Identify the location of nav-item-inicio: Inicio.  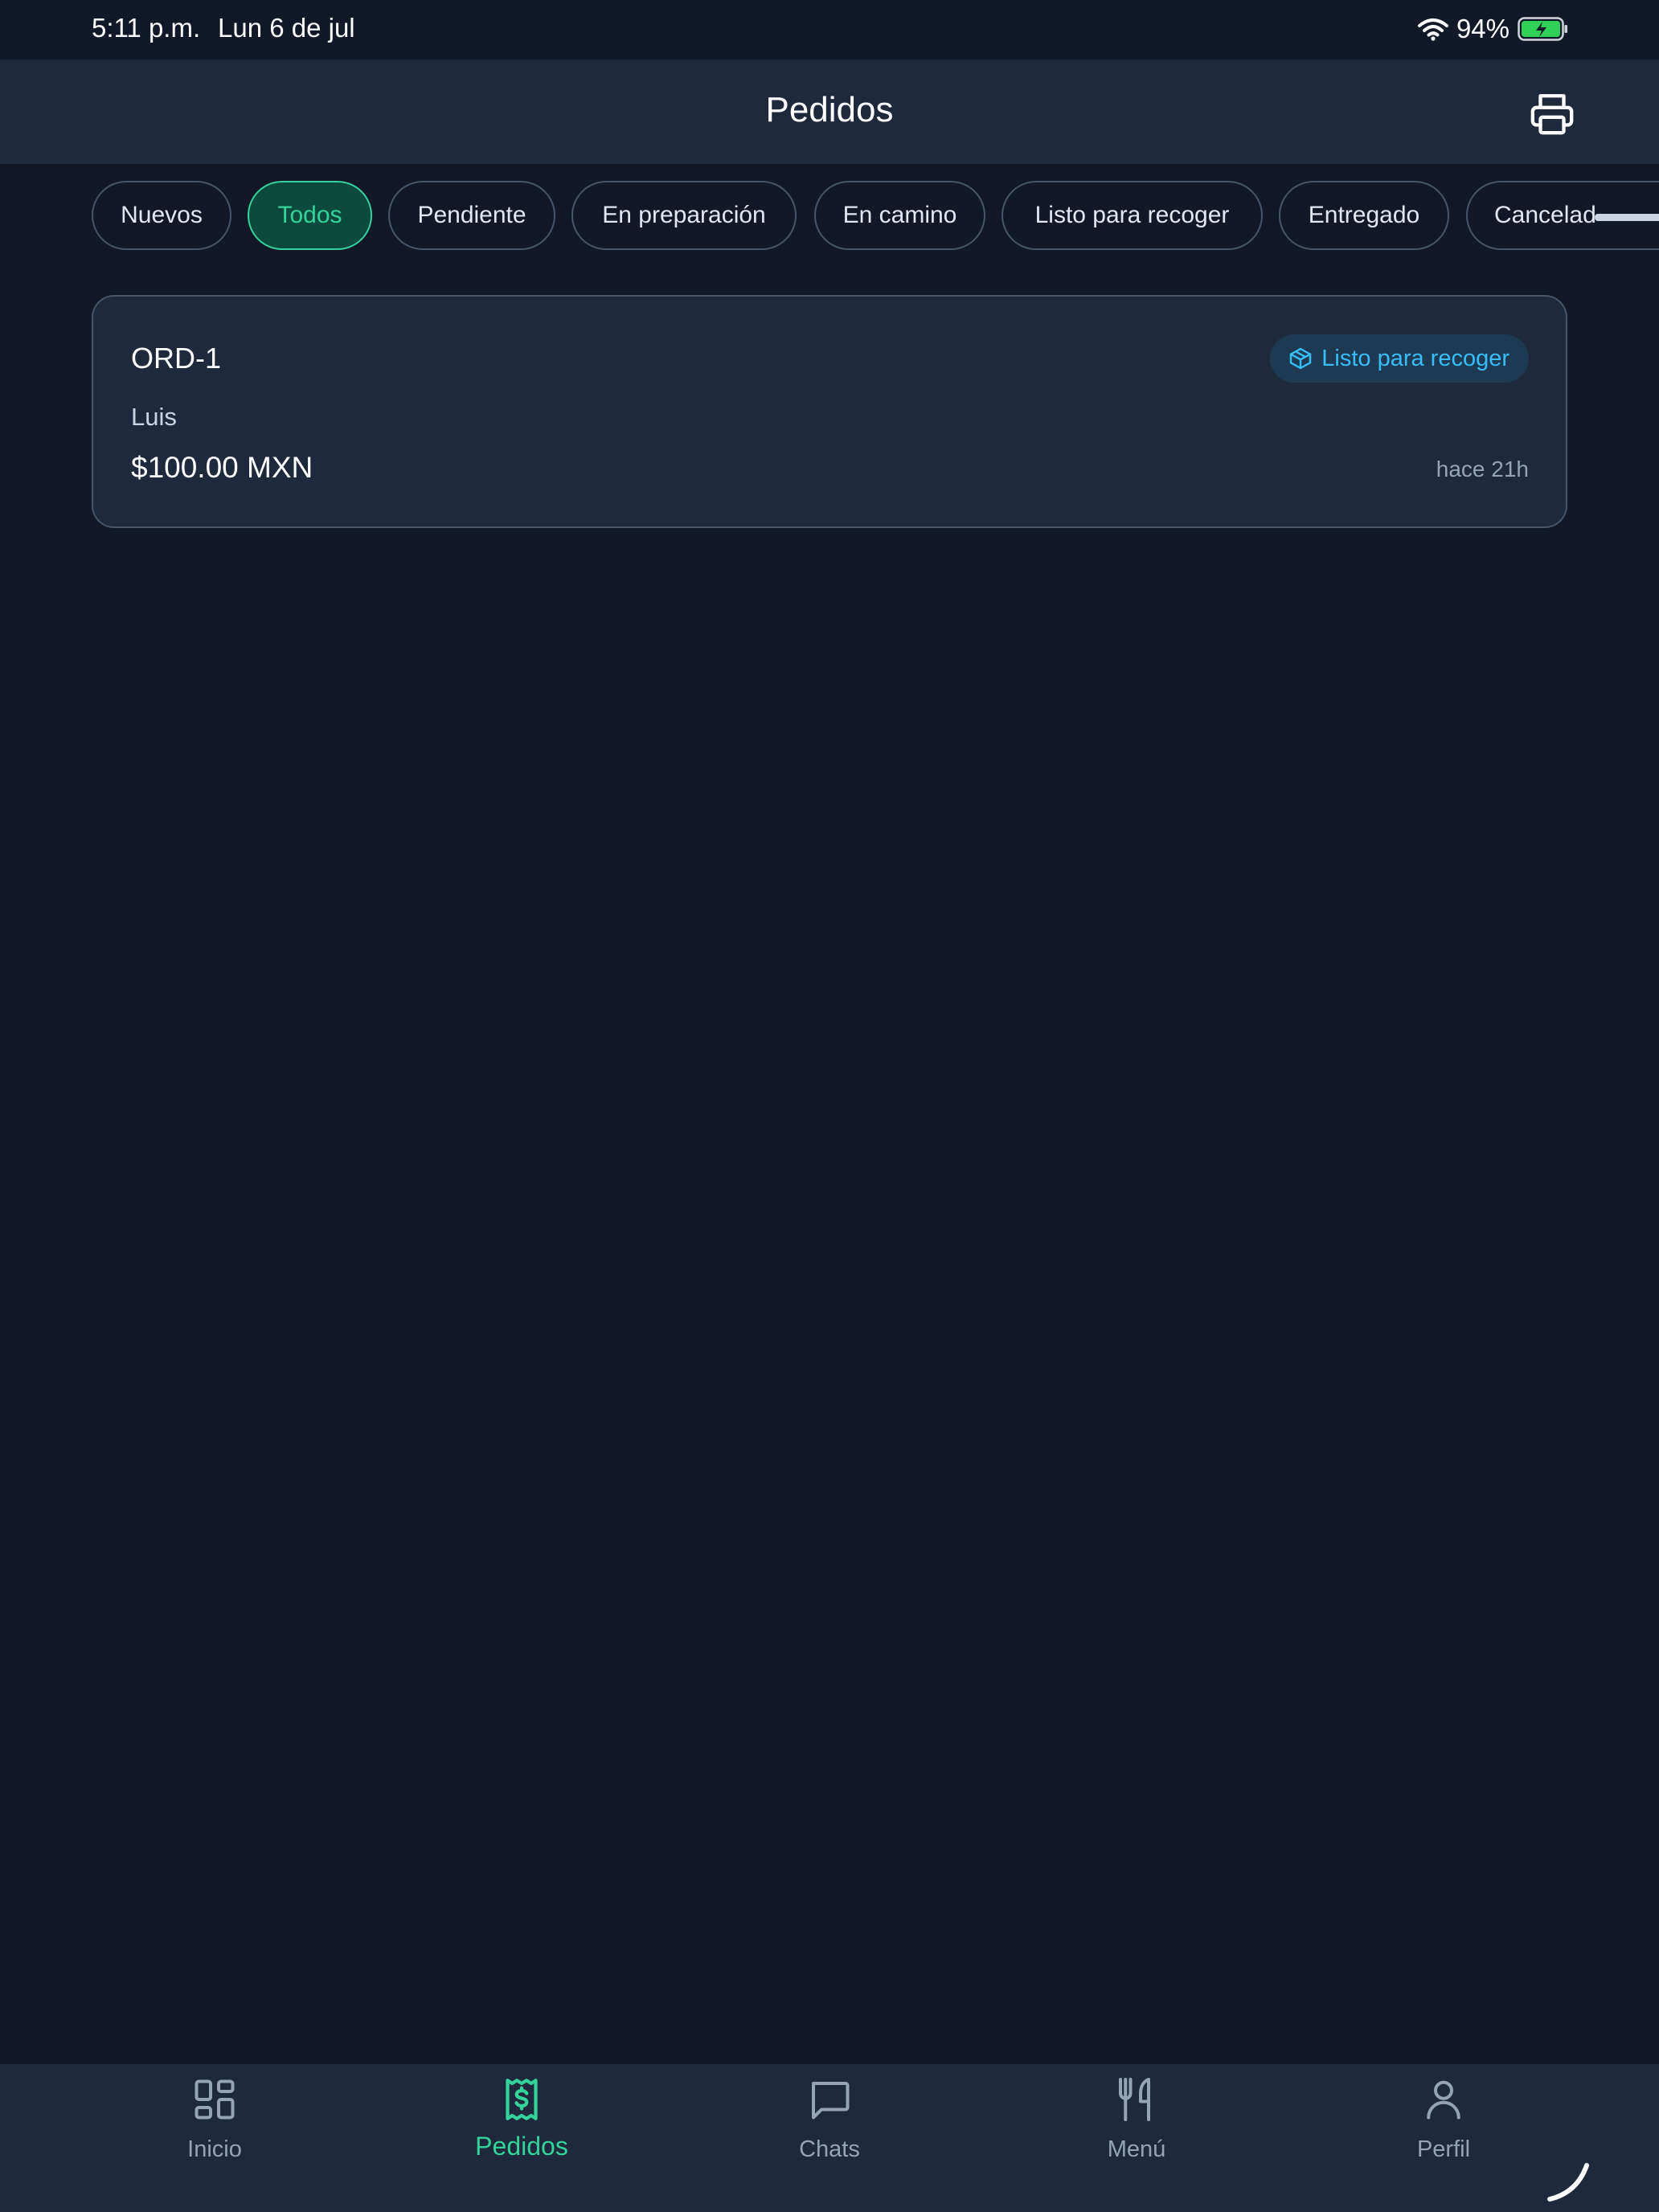
(214, 2138).